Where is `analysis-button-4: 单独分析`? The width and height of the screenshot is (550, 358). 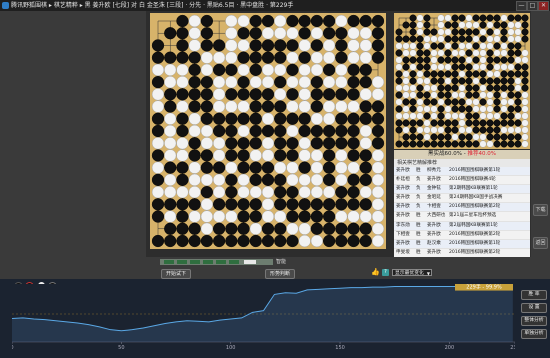
analysis-button-4: 单独分析 is located at coordinates (534, 334).